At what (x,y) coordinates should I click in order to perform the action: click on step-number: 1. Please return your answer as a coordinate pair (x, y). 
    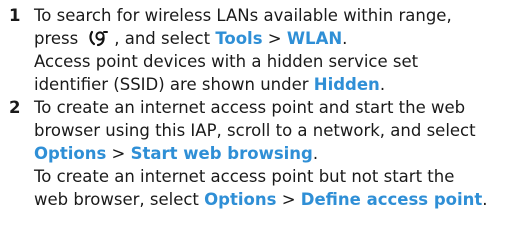
    Looking at the image, I should click on (15, 15).